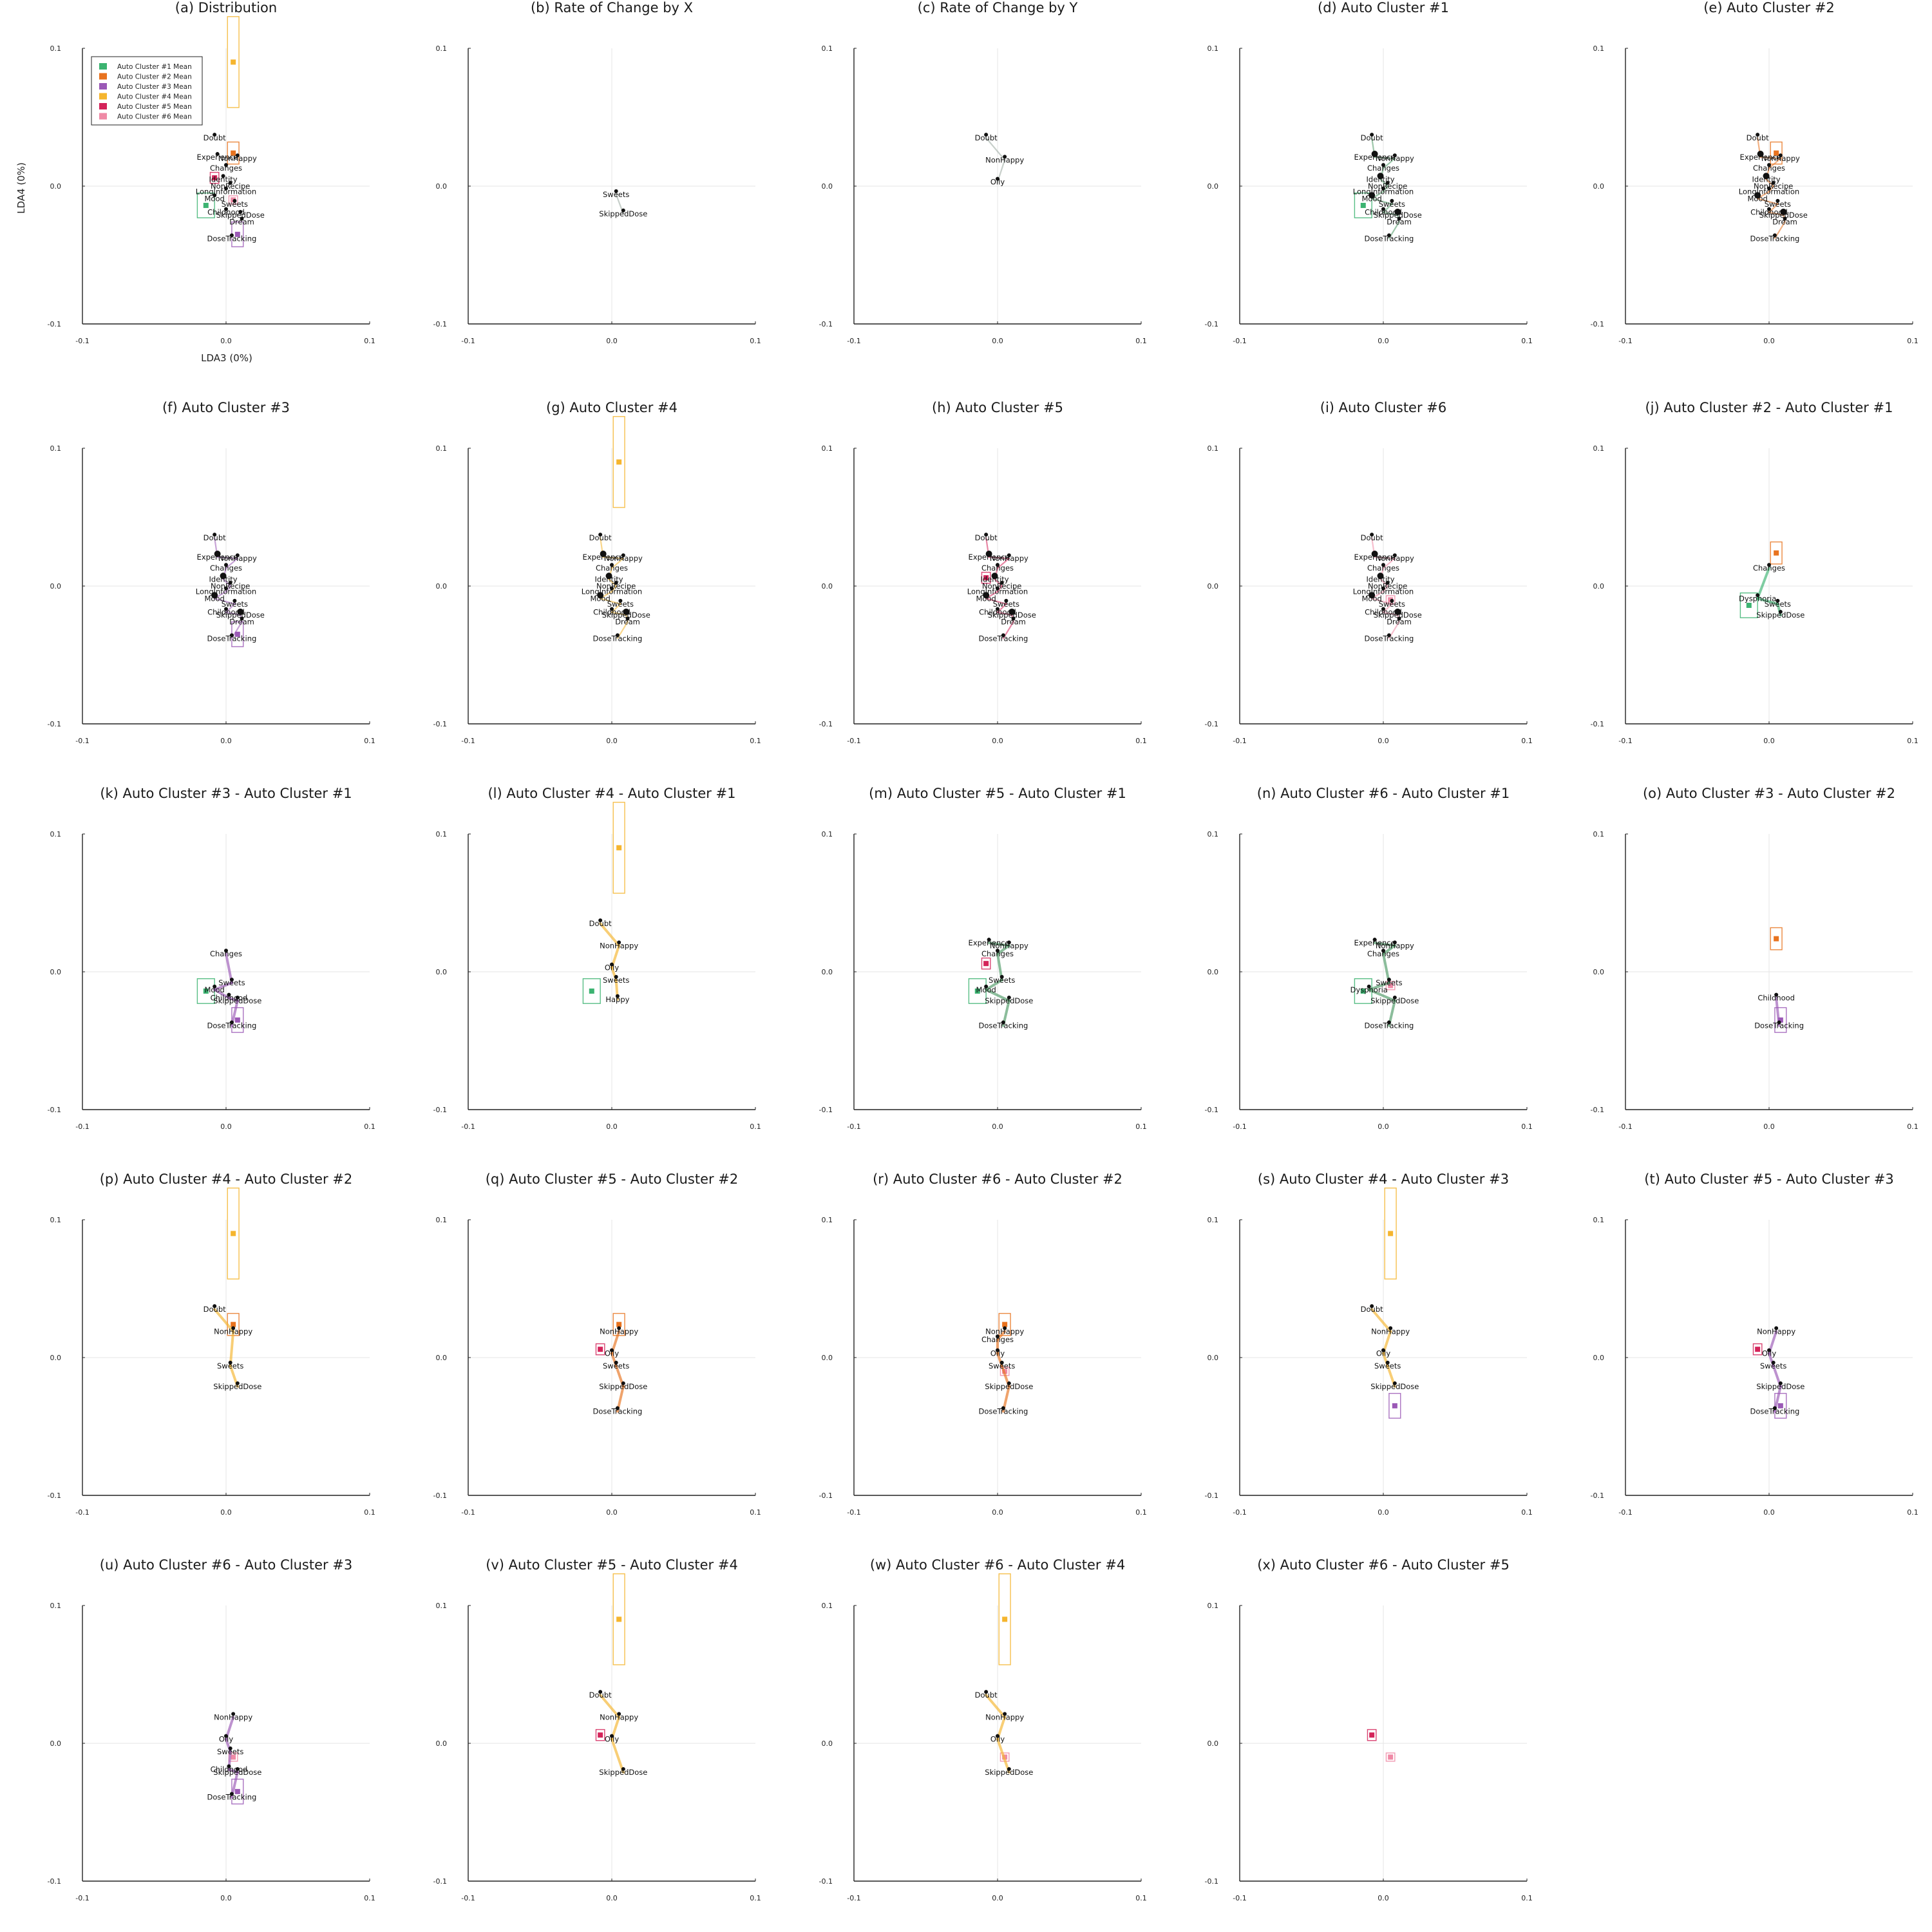  I want to click on panel-title: (n) Auto Cluster #6 - Auto Cluster #1, so click(1384, 793).